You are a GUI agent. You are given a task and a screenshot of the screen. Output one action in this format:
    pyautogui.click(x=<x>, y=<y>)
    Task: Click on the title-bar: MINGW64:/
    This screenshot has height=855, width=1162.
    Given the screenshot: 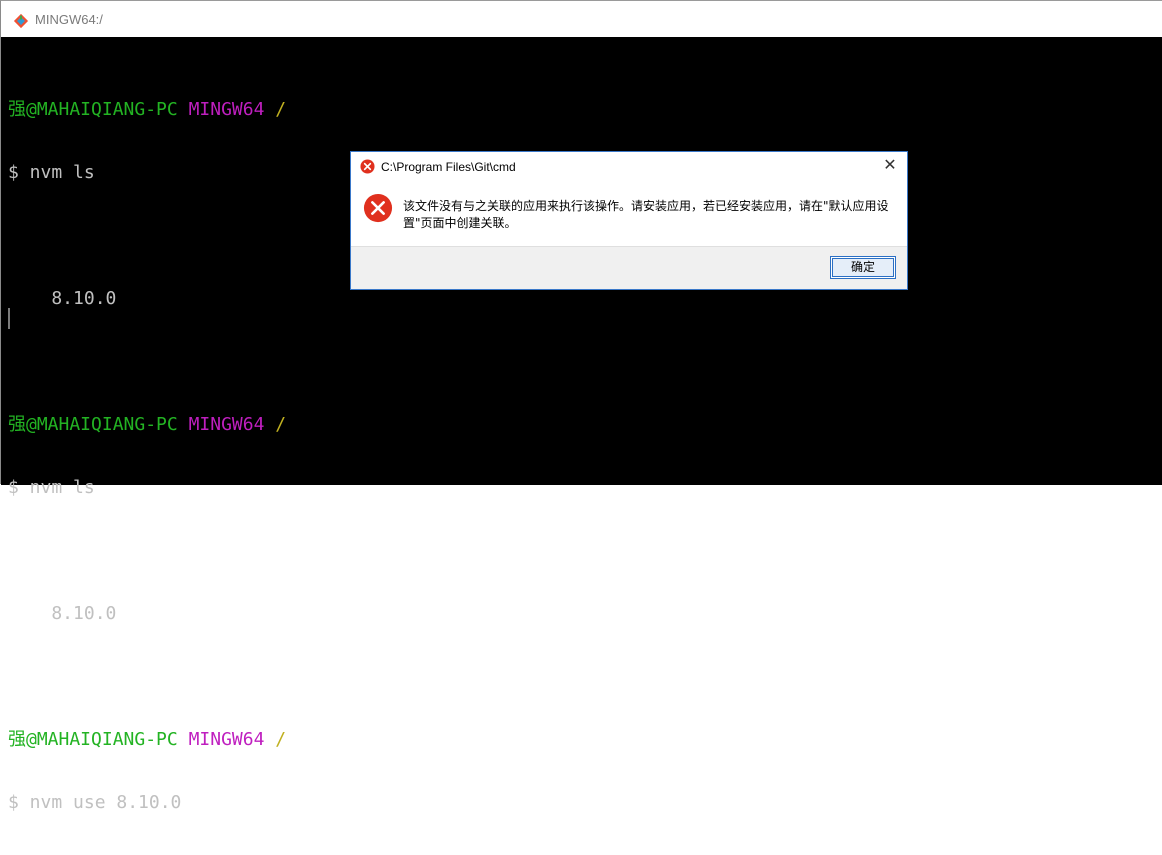 What is the action you would take?
    pyautogui.click(x=581, y=21)
    